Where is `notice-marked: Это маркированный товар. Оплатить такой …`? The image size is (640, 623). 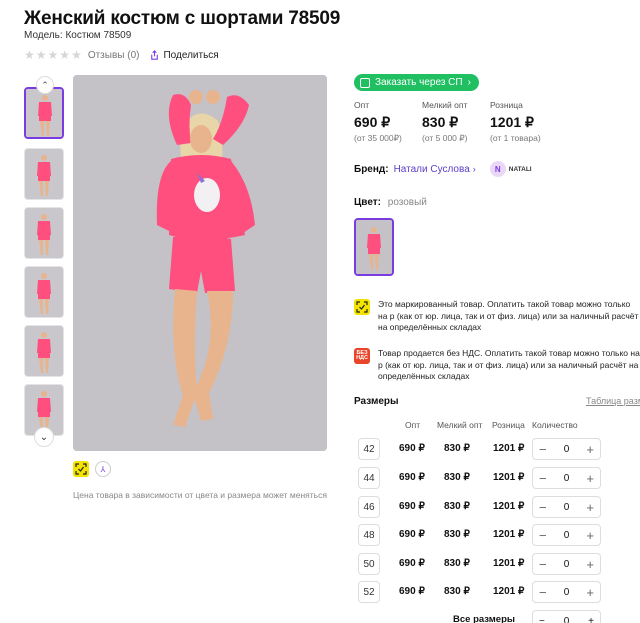 notice-marked: Это маркированный товар. Оплатить такой … is located at coordinates (497, 316).